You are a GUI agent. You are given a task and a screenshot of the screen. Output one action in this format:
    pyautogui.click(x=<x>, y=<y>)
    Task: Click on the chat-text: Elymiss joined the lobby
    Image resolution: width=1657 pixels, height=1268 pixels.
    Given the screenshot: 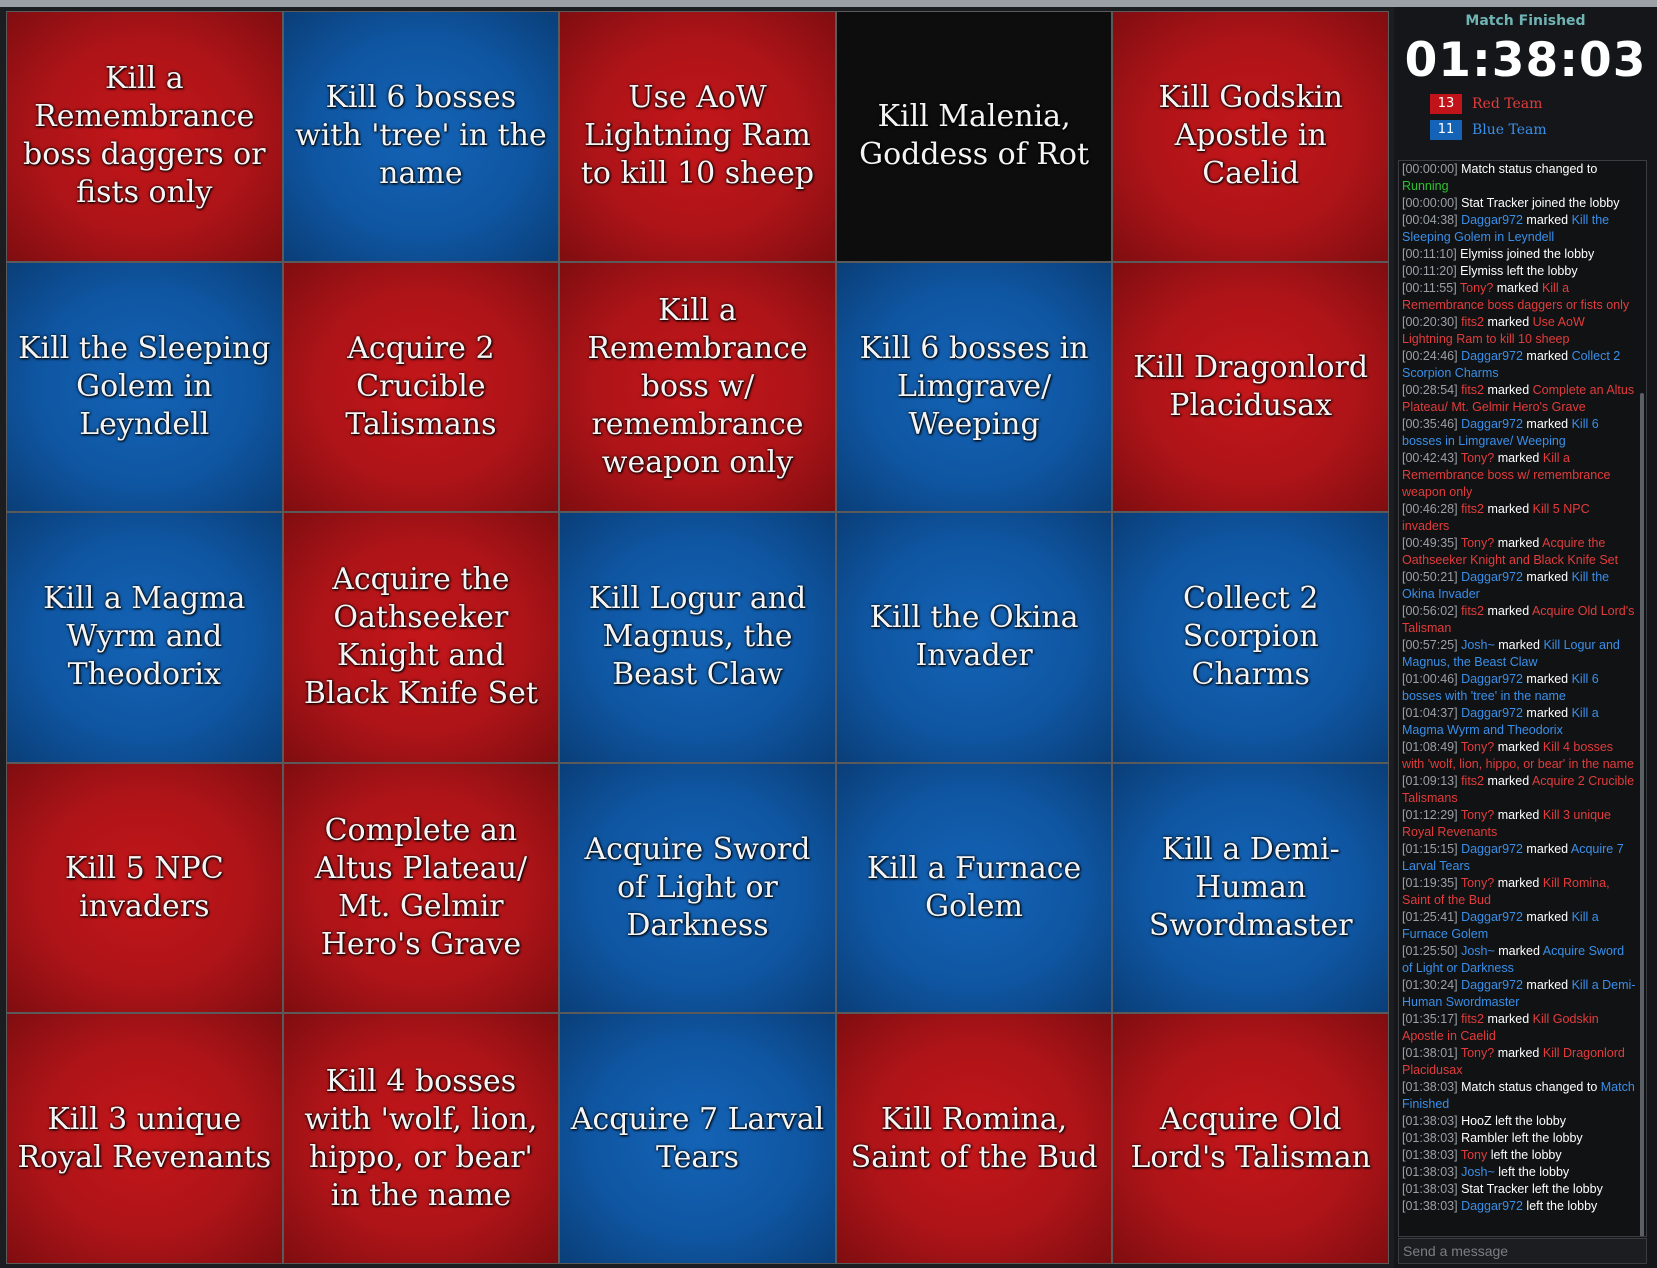 What is the action you would take?
    pyautogui.click(x=1525, y=254)
    